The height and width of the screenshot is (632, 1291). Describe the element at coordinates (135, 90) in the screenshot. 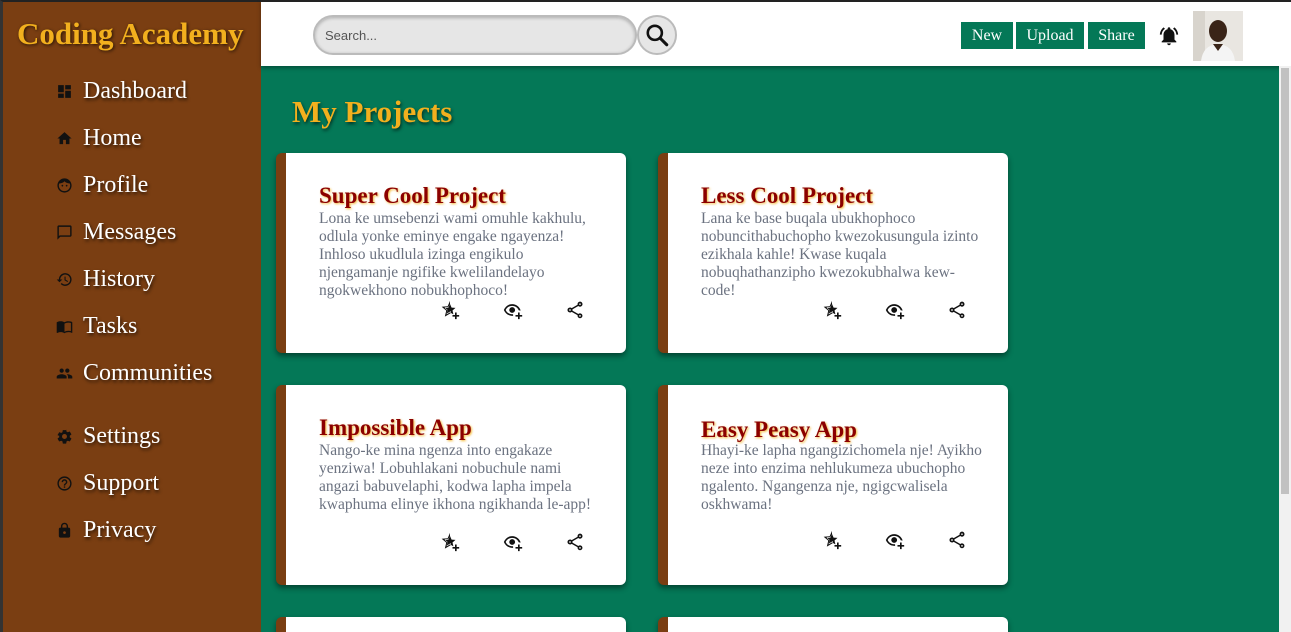

I see `sidebar-item-label: Dashboard` at that location.